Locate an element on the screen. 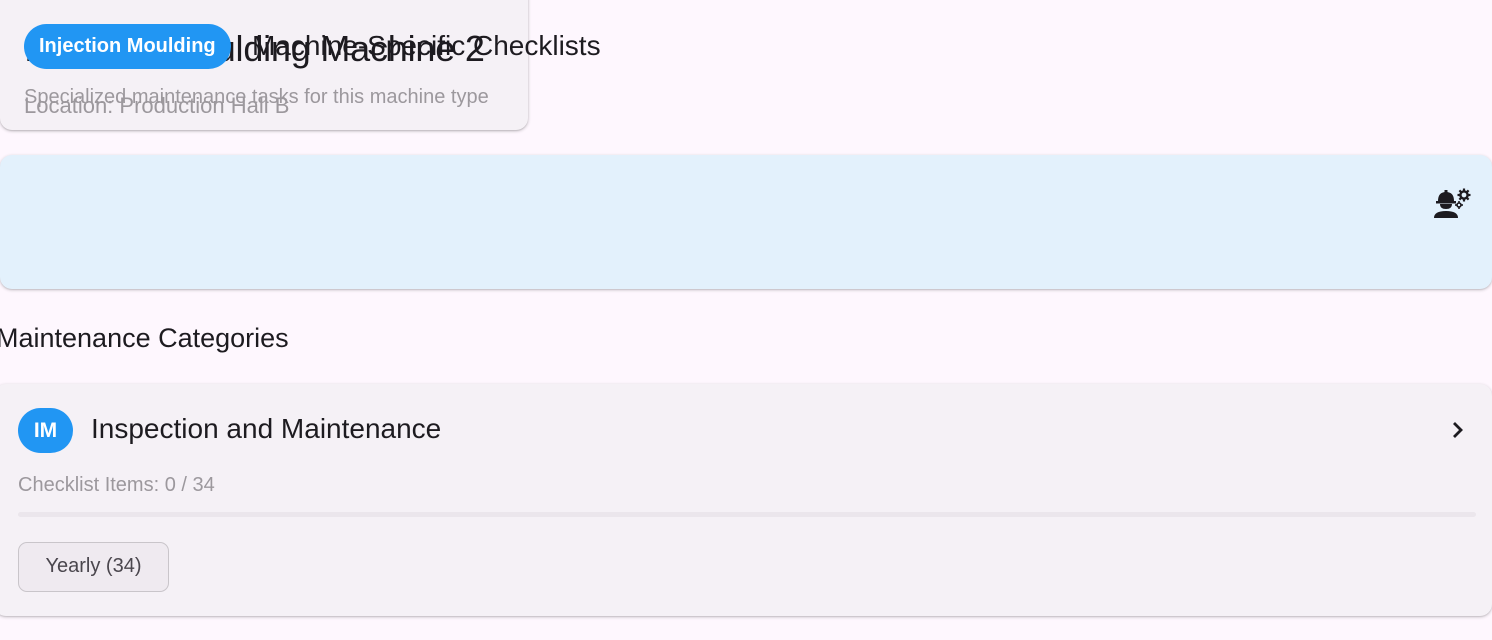  engineer-icon is located at coordinates (1452, 203).